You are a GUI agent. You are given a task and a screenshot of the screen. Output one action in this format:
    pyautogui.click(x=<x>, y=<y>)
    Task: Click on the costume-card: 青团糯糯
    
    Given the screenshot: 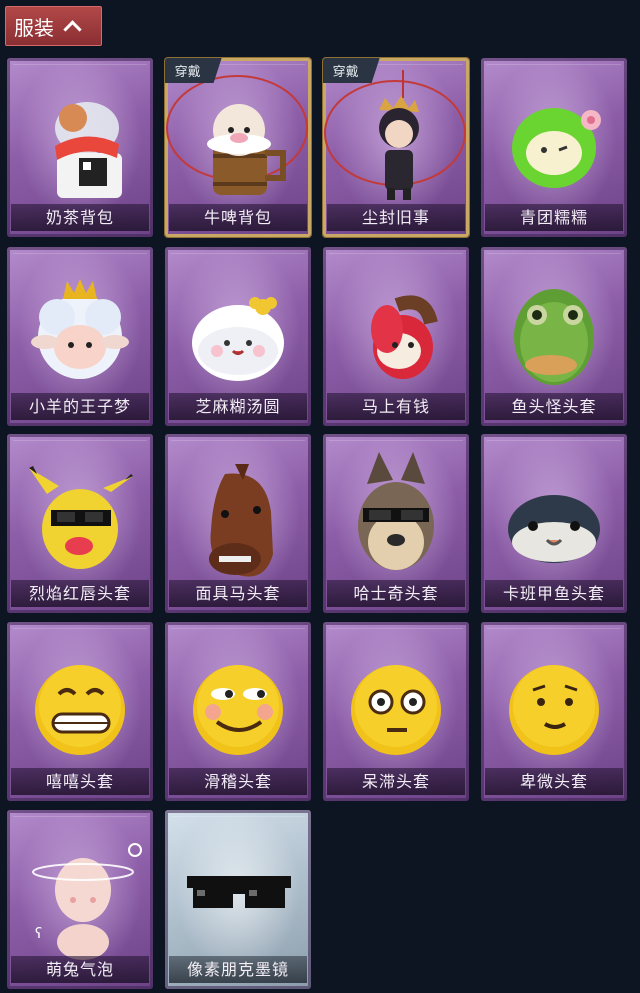 What is the action you would take?
    pyautogui.click(x=554, y=147)
    